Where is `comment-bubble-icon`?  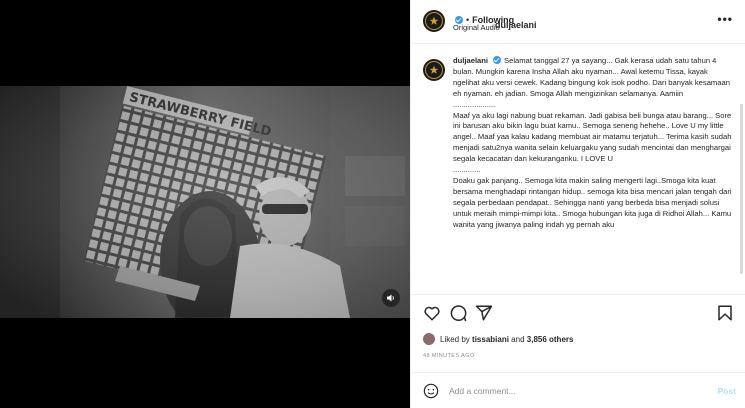 comment-bubble-icon is located at coordinates (458, 313).